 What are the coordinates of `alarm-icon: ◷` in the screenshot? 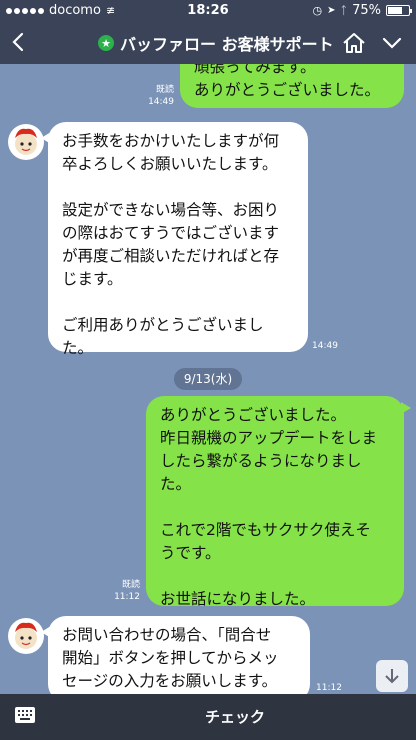 It's located at (317, 10).